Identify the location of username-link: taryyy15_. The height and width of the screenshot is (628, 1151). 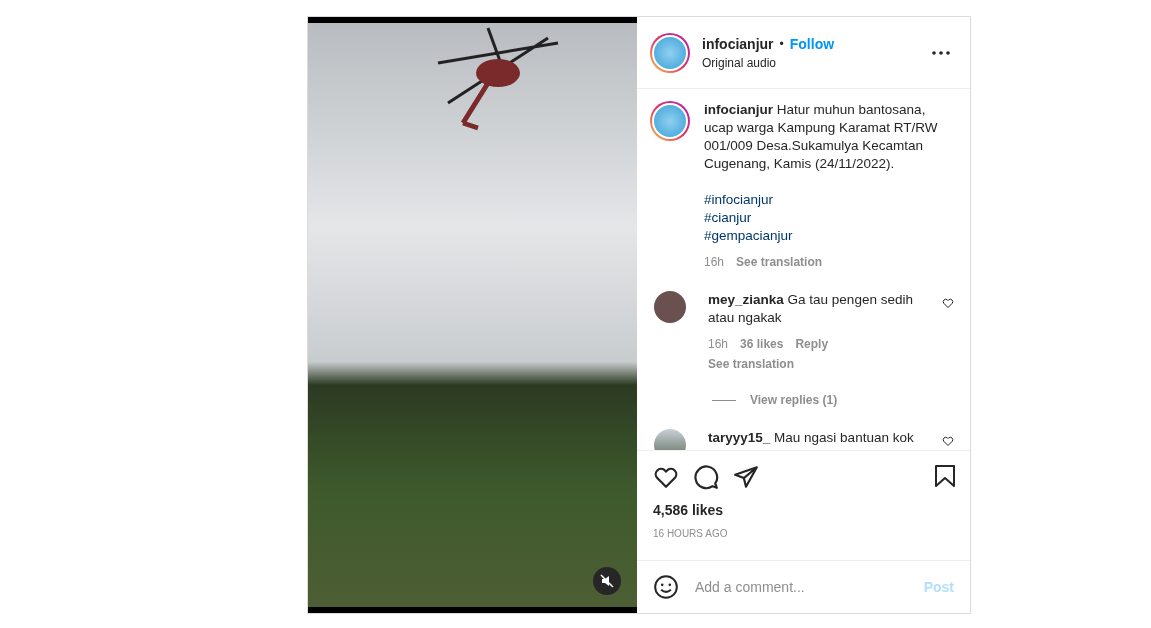
(739, 437).